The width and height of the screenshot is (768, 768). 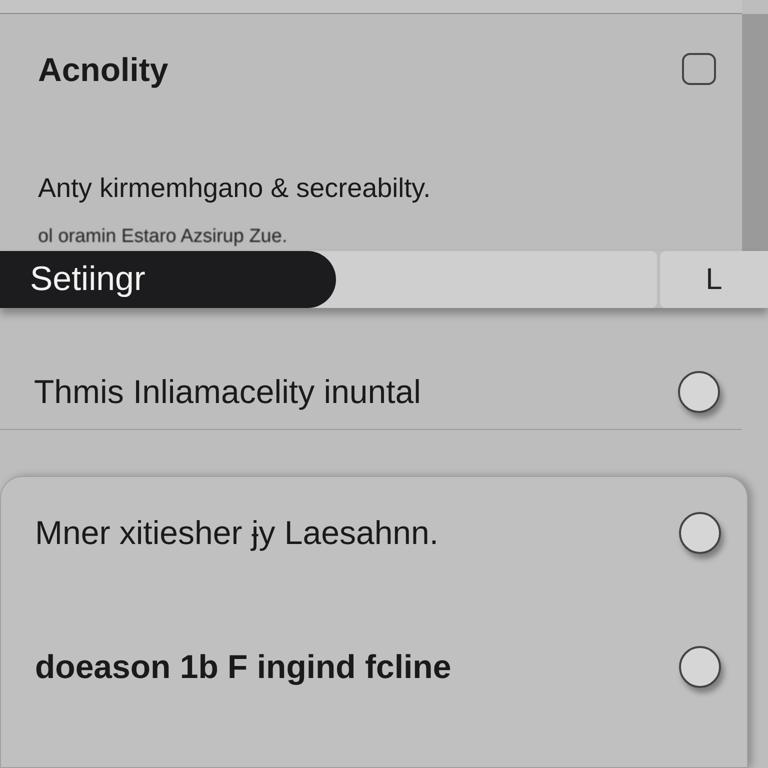 I want to click on side-button: L, so click(x=714, y=279).